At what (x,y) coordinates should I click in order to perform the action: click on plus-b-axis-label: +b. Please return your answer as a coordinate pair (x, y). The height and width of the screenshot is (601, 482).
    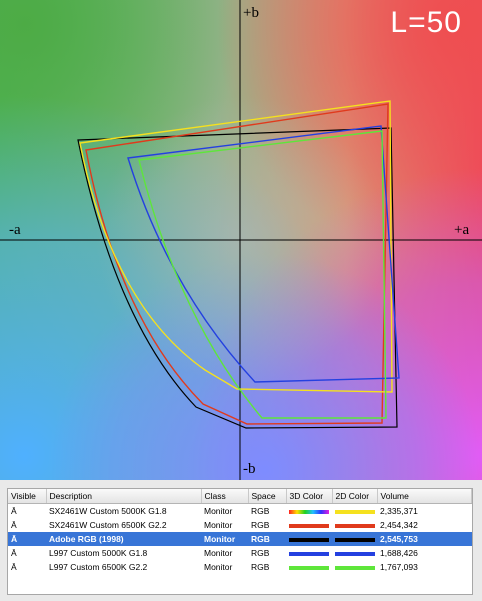
    Looking at the image, I should click on (251, 13).